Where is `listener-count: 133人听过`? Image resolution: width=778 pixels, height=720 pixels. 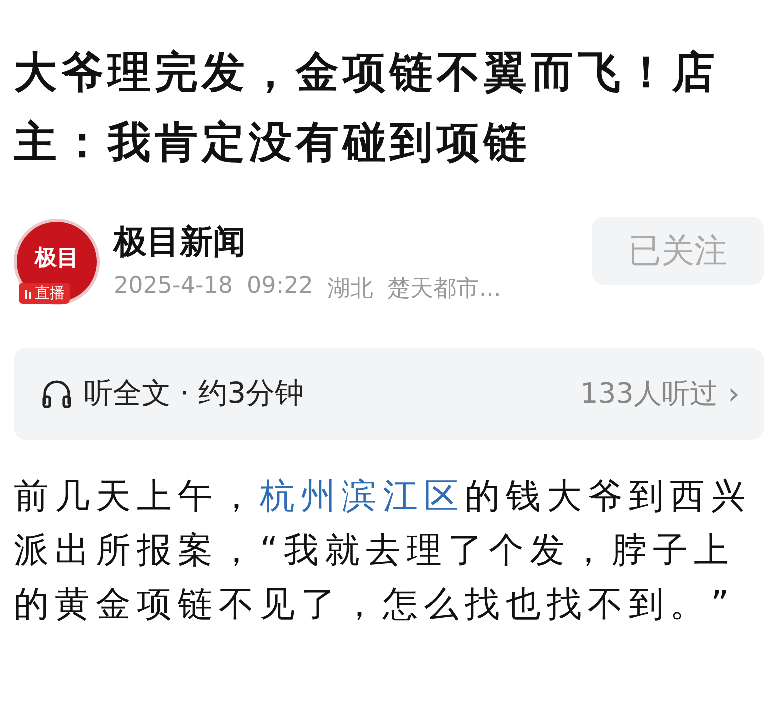 listener-count: 133人听过 is located at coordinates (649, 394).